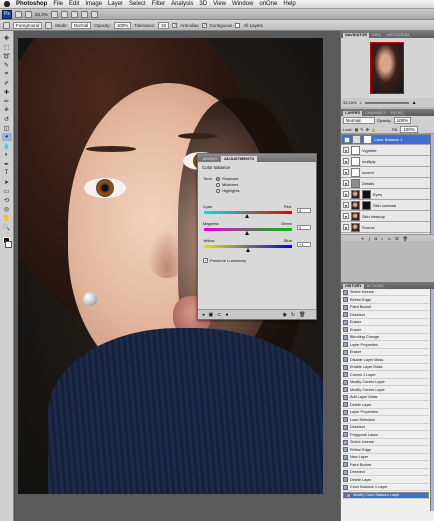 Image resolution: width=434 pixels, height=521 pixels. I want to click on background-color-swatch, so click(8, 244).